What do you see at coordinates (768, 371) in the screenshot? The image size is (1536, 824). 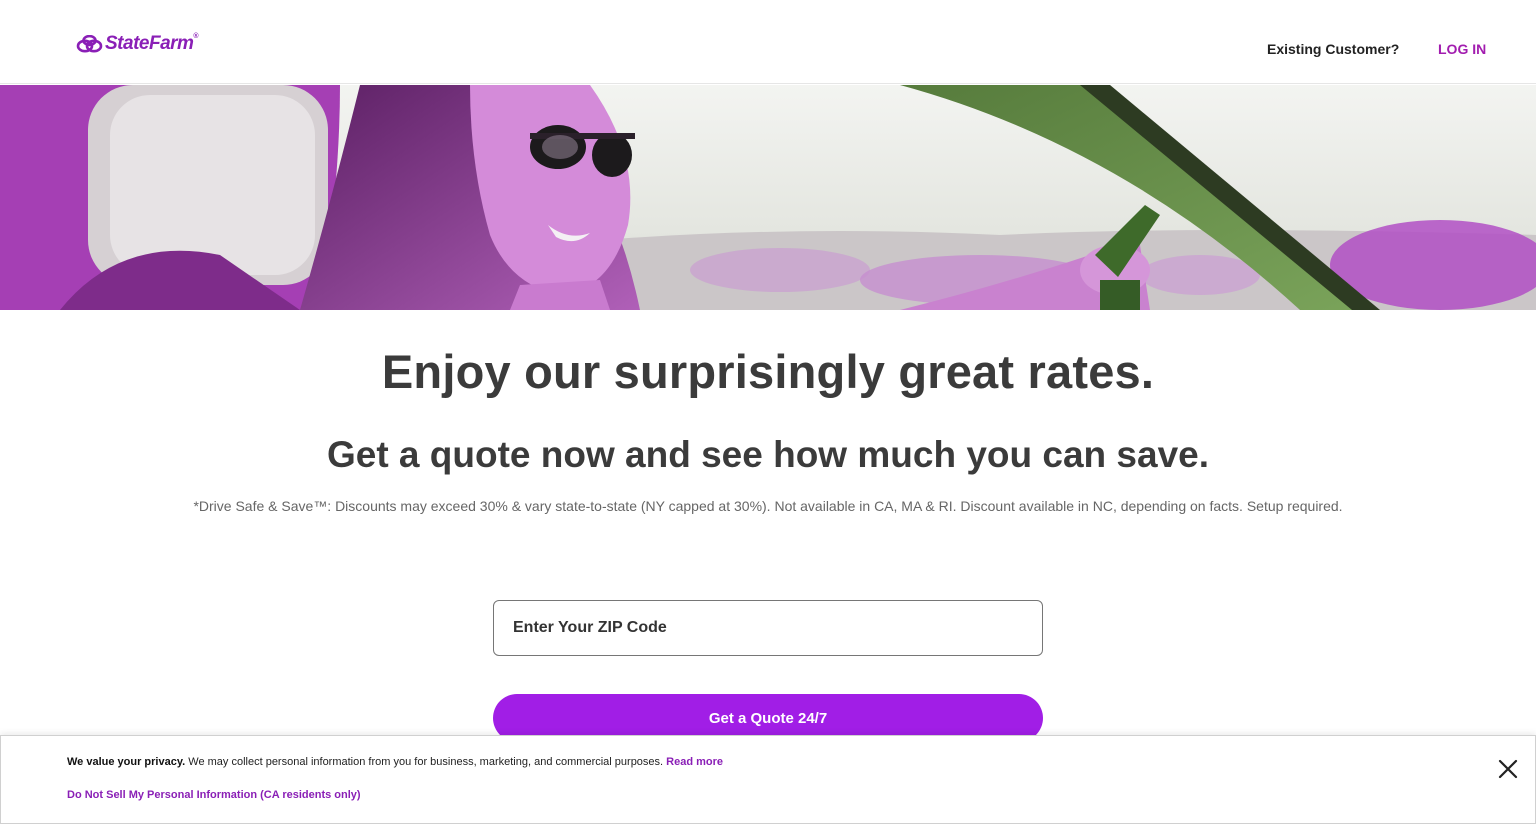 I see `page-headline: Enjoy our surprisingly great rates.` at bounding box center [768, 371].